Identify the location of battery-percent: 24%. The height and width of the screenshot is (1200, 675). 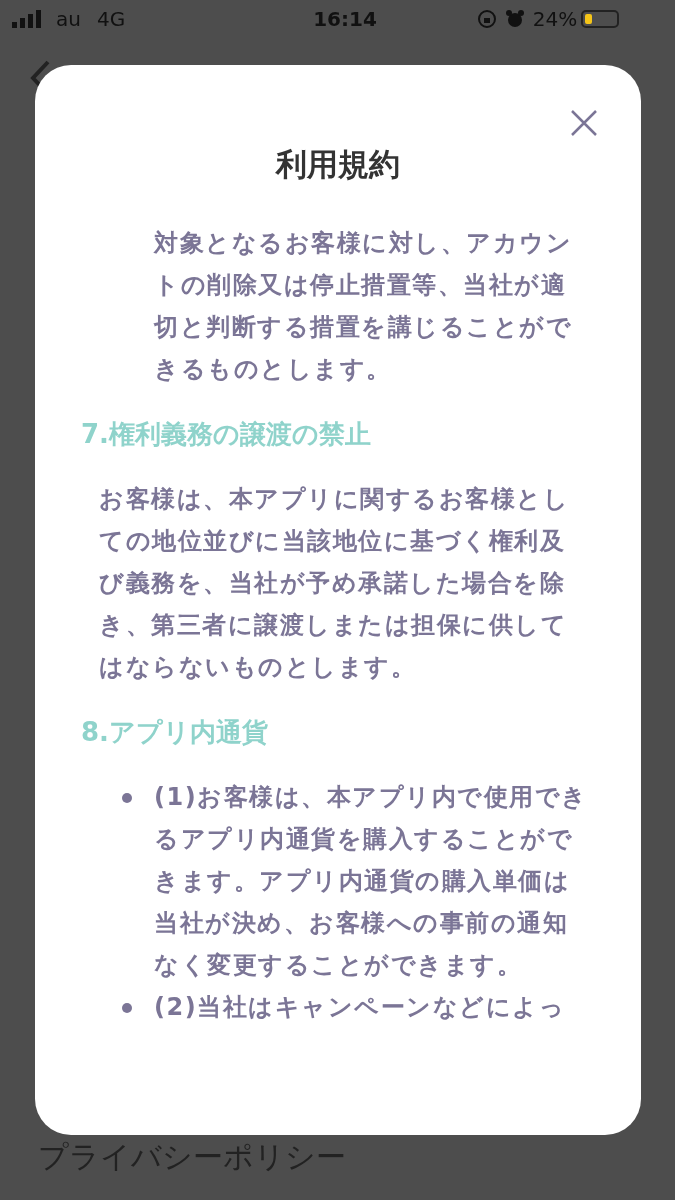
(555, 19).